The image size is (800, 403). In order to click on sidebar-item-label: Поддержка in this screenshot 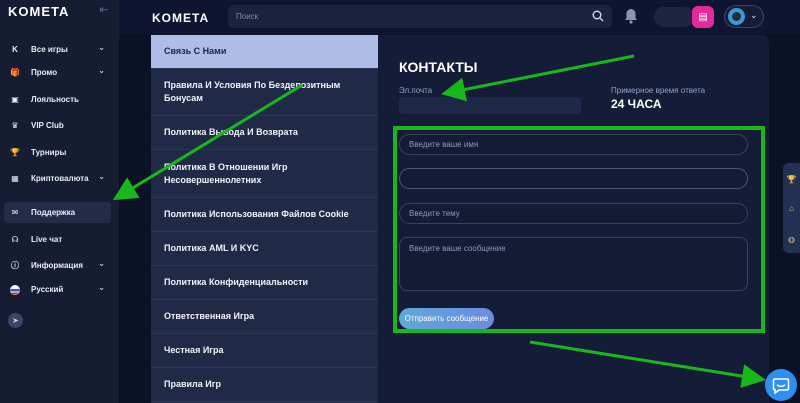, I will do `click(53, 212)`.